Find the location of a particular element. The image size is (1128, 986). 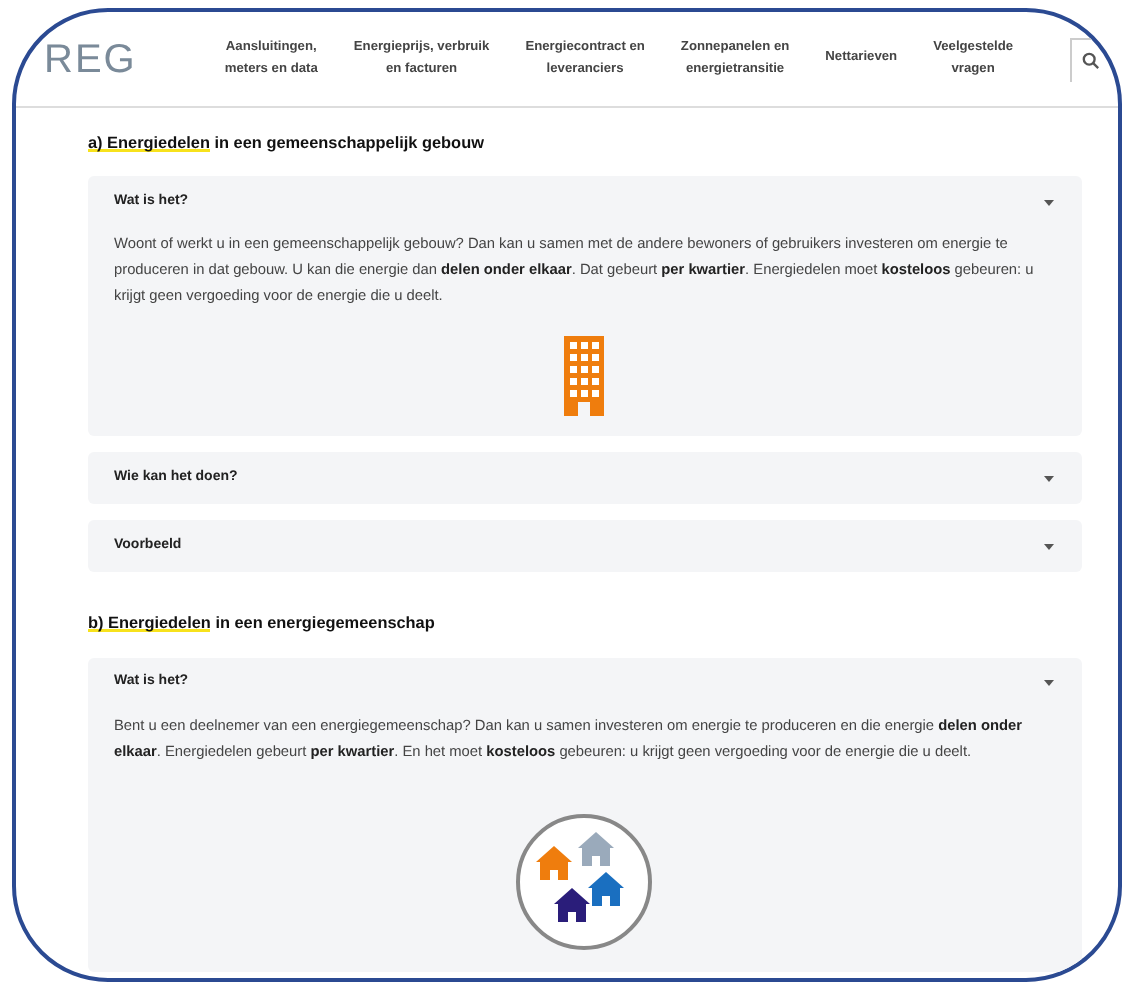

section-heading: b) Energiedelen in een energiegemeenschap is located at coordinates (262, 624).